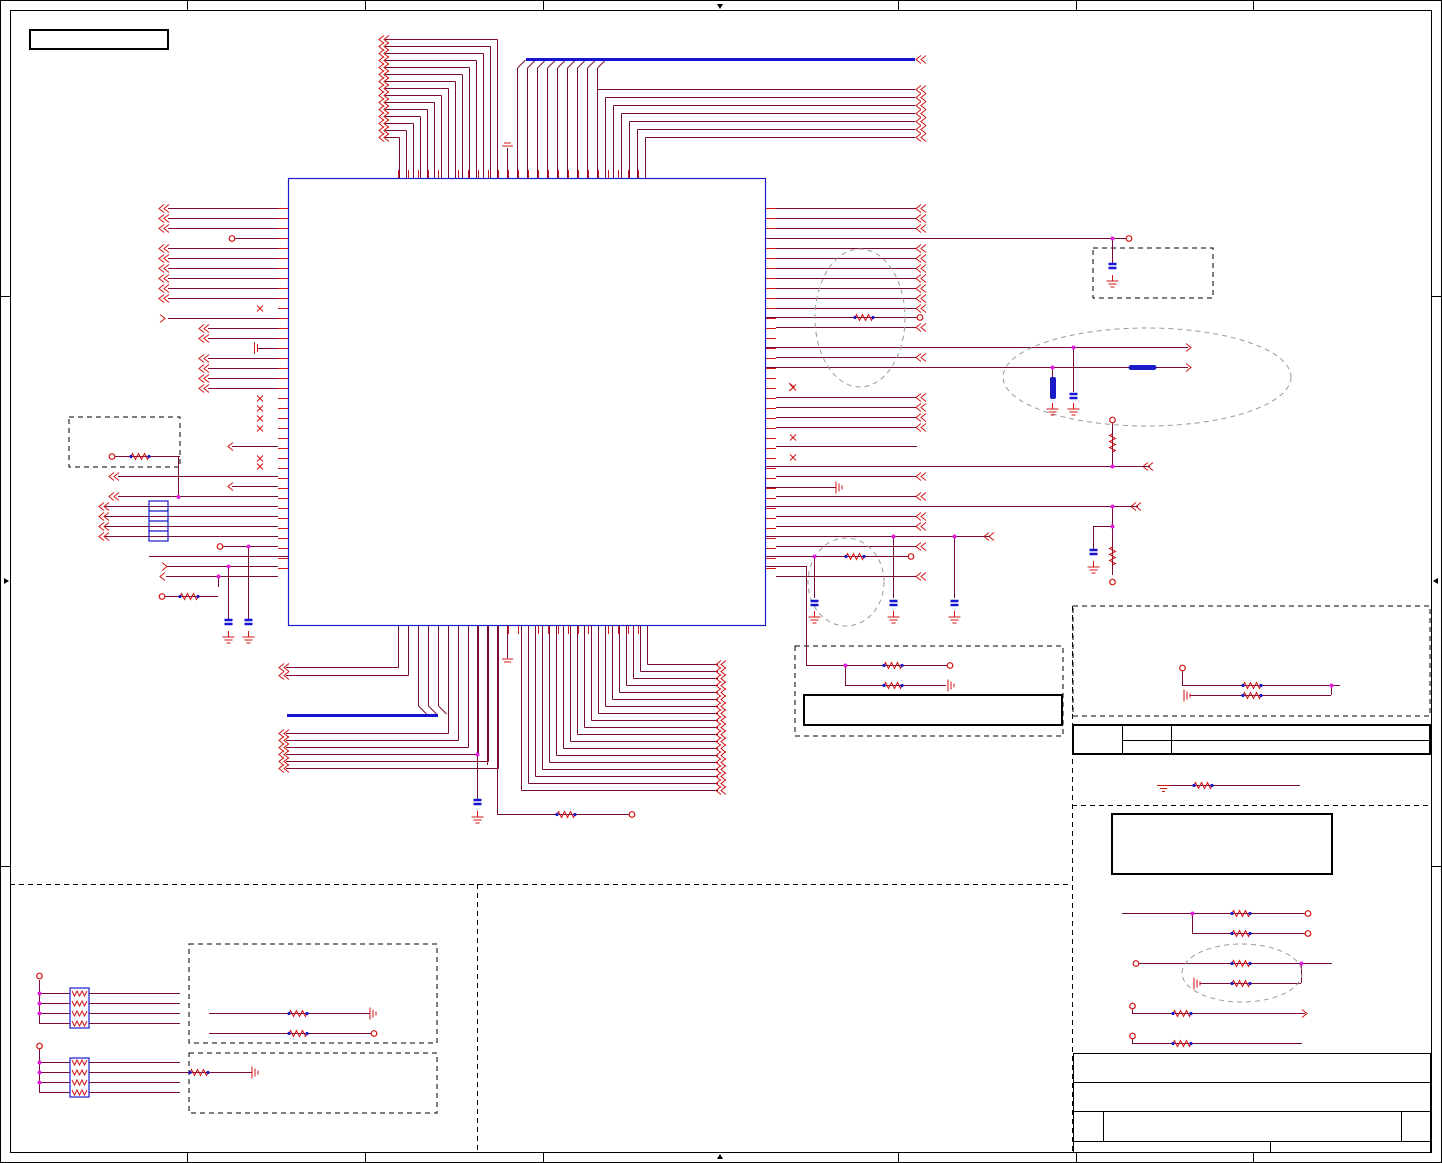  What do you see at coordinates (846, 392) in the screenshot?
I see `right-side-nets` at bounding box center [846, 392].